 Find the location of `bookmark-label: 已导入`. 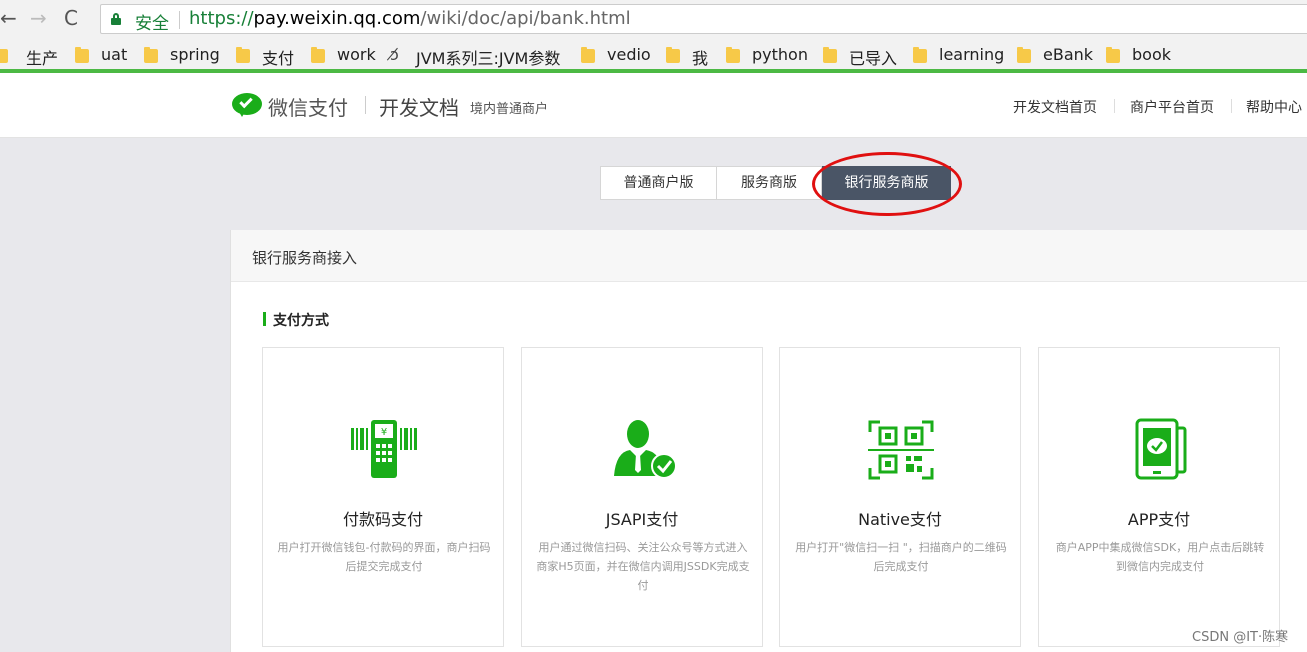

bookmark-label: 已导入 is located at coordinates (873, 58).